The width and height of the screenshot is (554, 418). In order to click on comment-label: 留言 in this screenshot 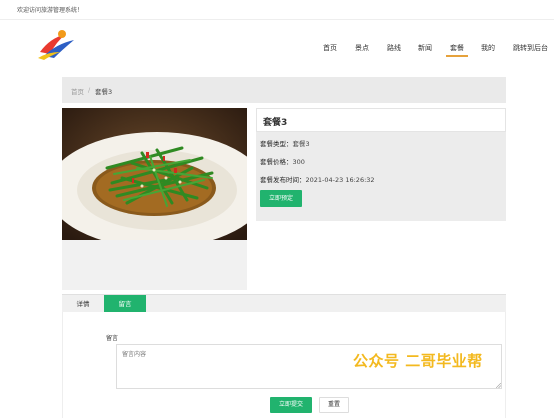, I will do `click(112, 338)`.